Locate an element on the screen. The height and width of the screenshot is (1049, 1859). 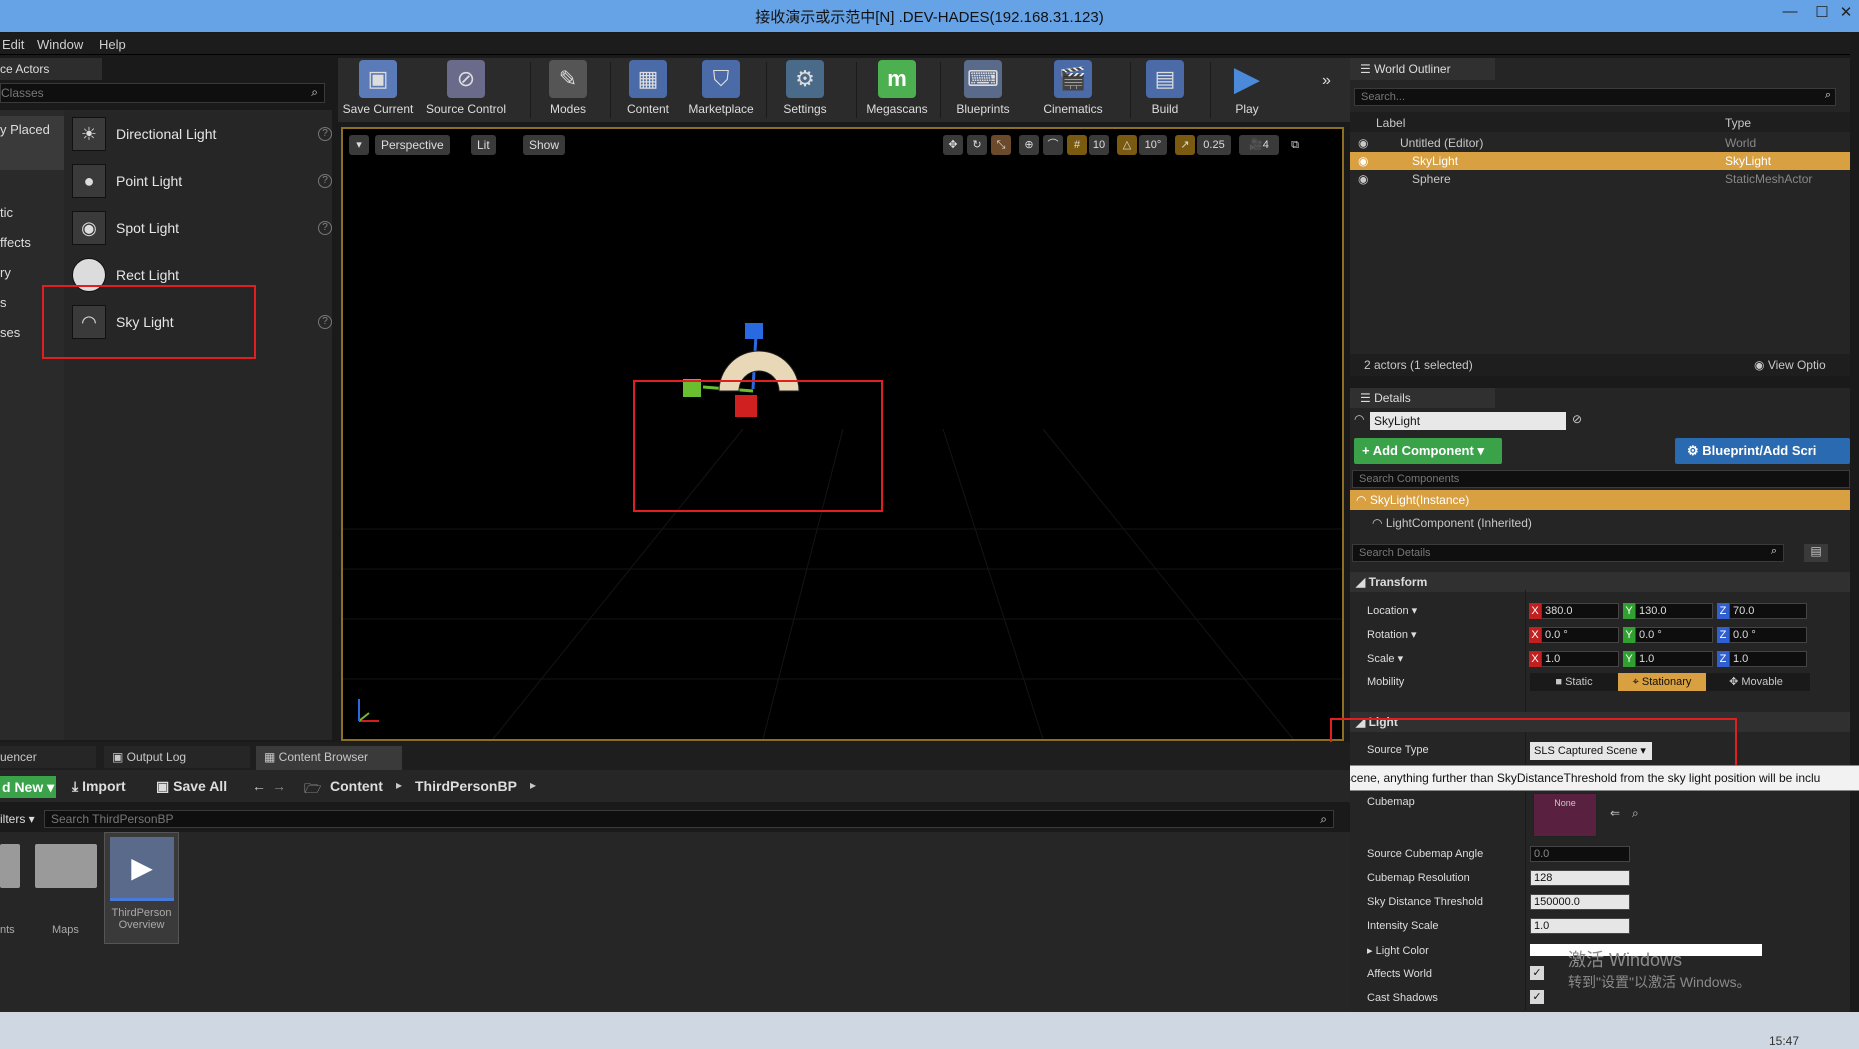
toolbar-overflow-icon: » is located at coordinates (1326, 81).